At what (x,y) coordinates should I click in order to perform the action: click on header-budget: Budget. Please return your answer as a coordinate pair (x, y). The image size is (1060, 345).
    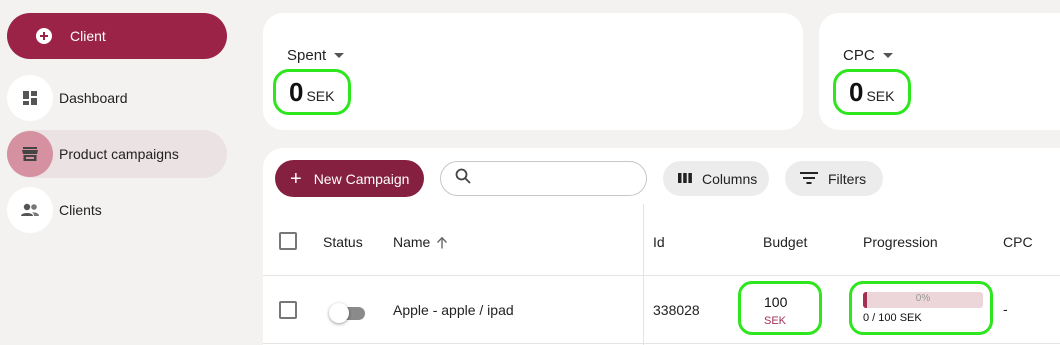
    Looking at the image, I should click on (785, 242).